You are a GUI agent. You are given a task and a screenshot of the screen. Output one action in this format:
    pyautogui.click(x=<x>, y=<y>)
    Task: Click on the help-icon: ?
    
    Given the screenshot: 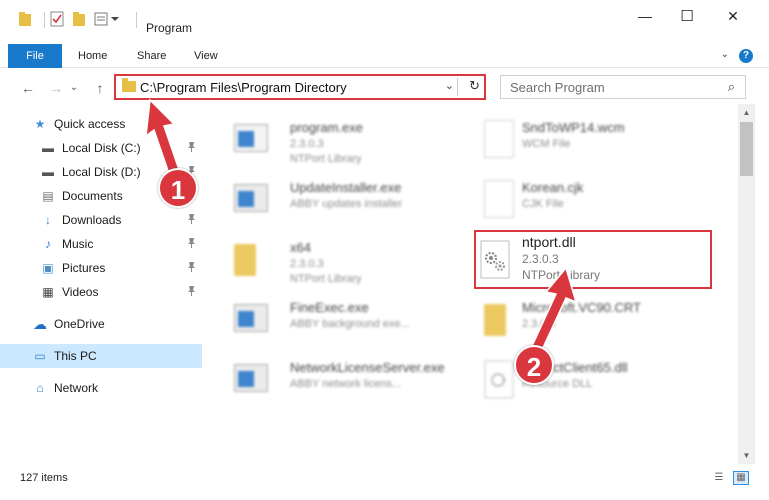 What is the action you would take?
    pyautogui.click(x=746, y=56)
    